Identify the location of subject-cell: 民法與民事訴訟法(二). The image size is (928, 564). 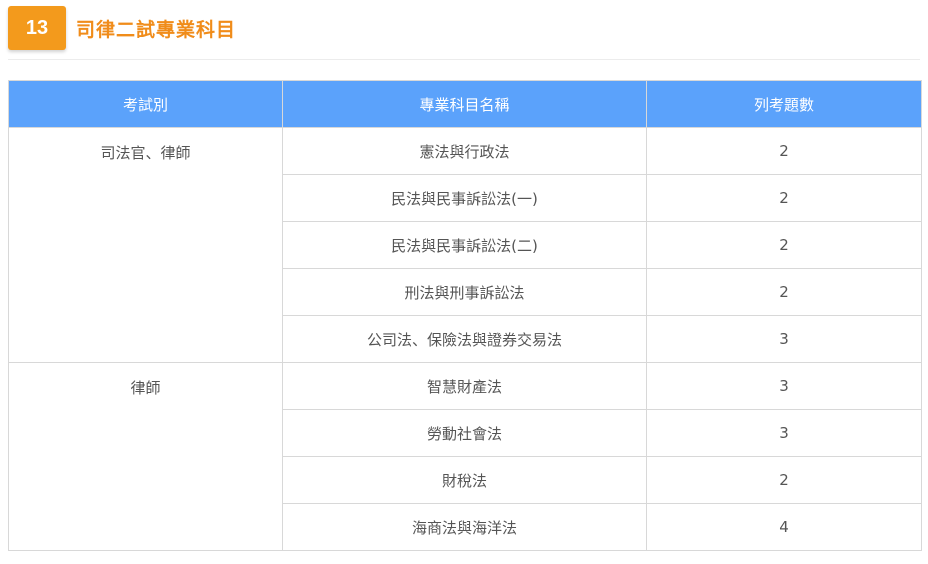
(464, 245).